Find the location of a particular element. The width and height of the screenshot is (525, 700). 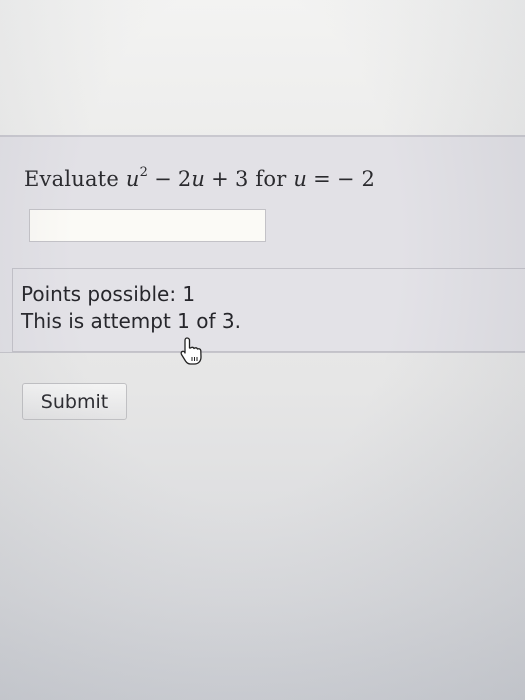

points-possible: Points possible: 1 is located at coordinates (108, 294).